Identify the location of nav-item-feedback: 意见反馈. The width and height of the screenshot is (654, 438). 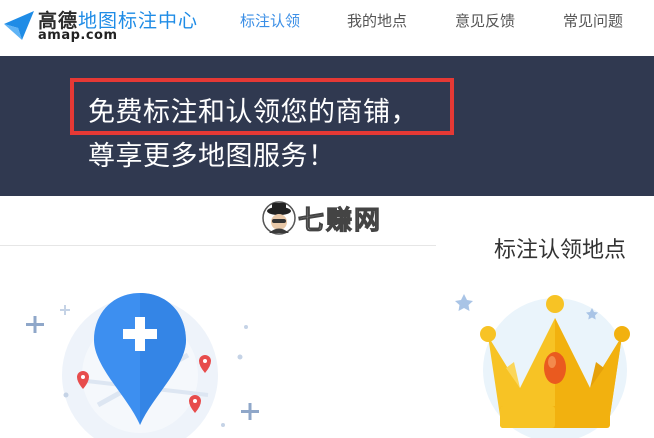
(485, 20).